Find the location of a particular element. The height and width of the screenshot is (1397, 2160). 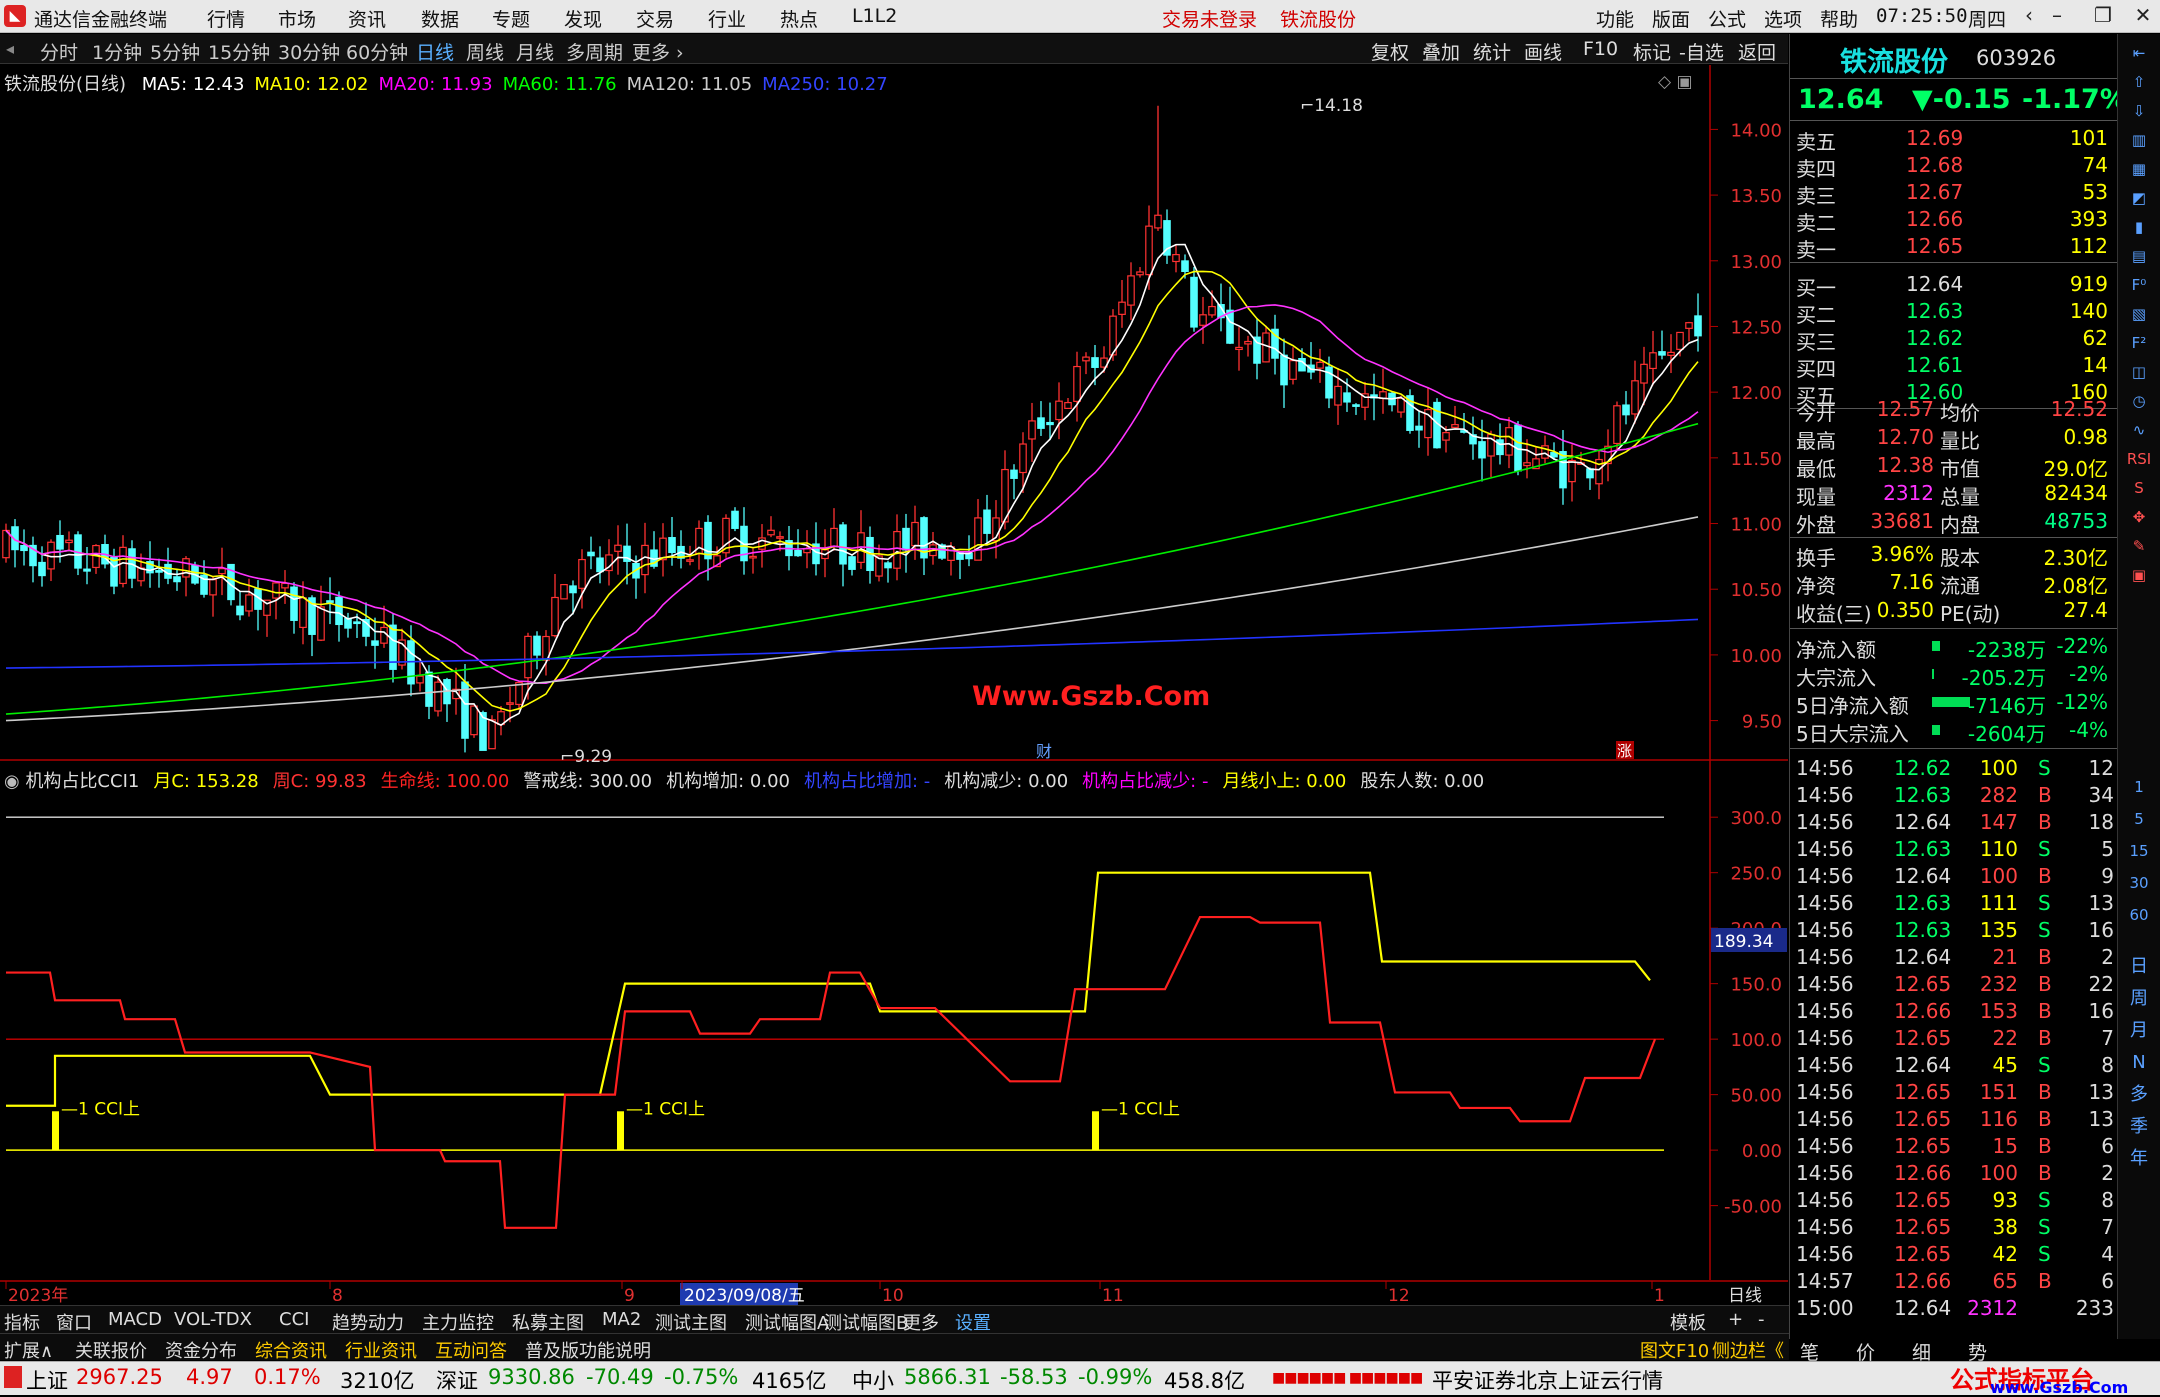

right-menu-4: 帮助 is located at coordinates (1839, 18).